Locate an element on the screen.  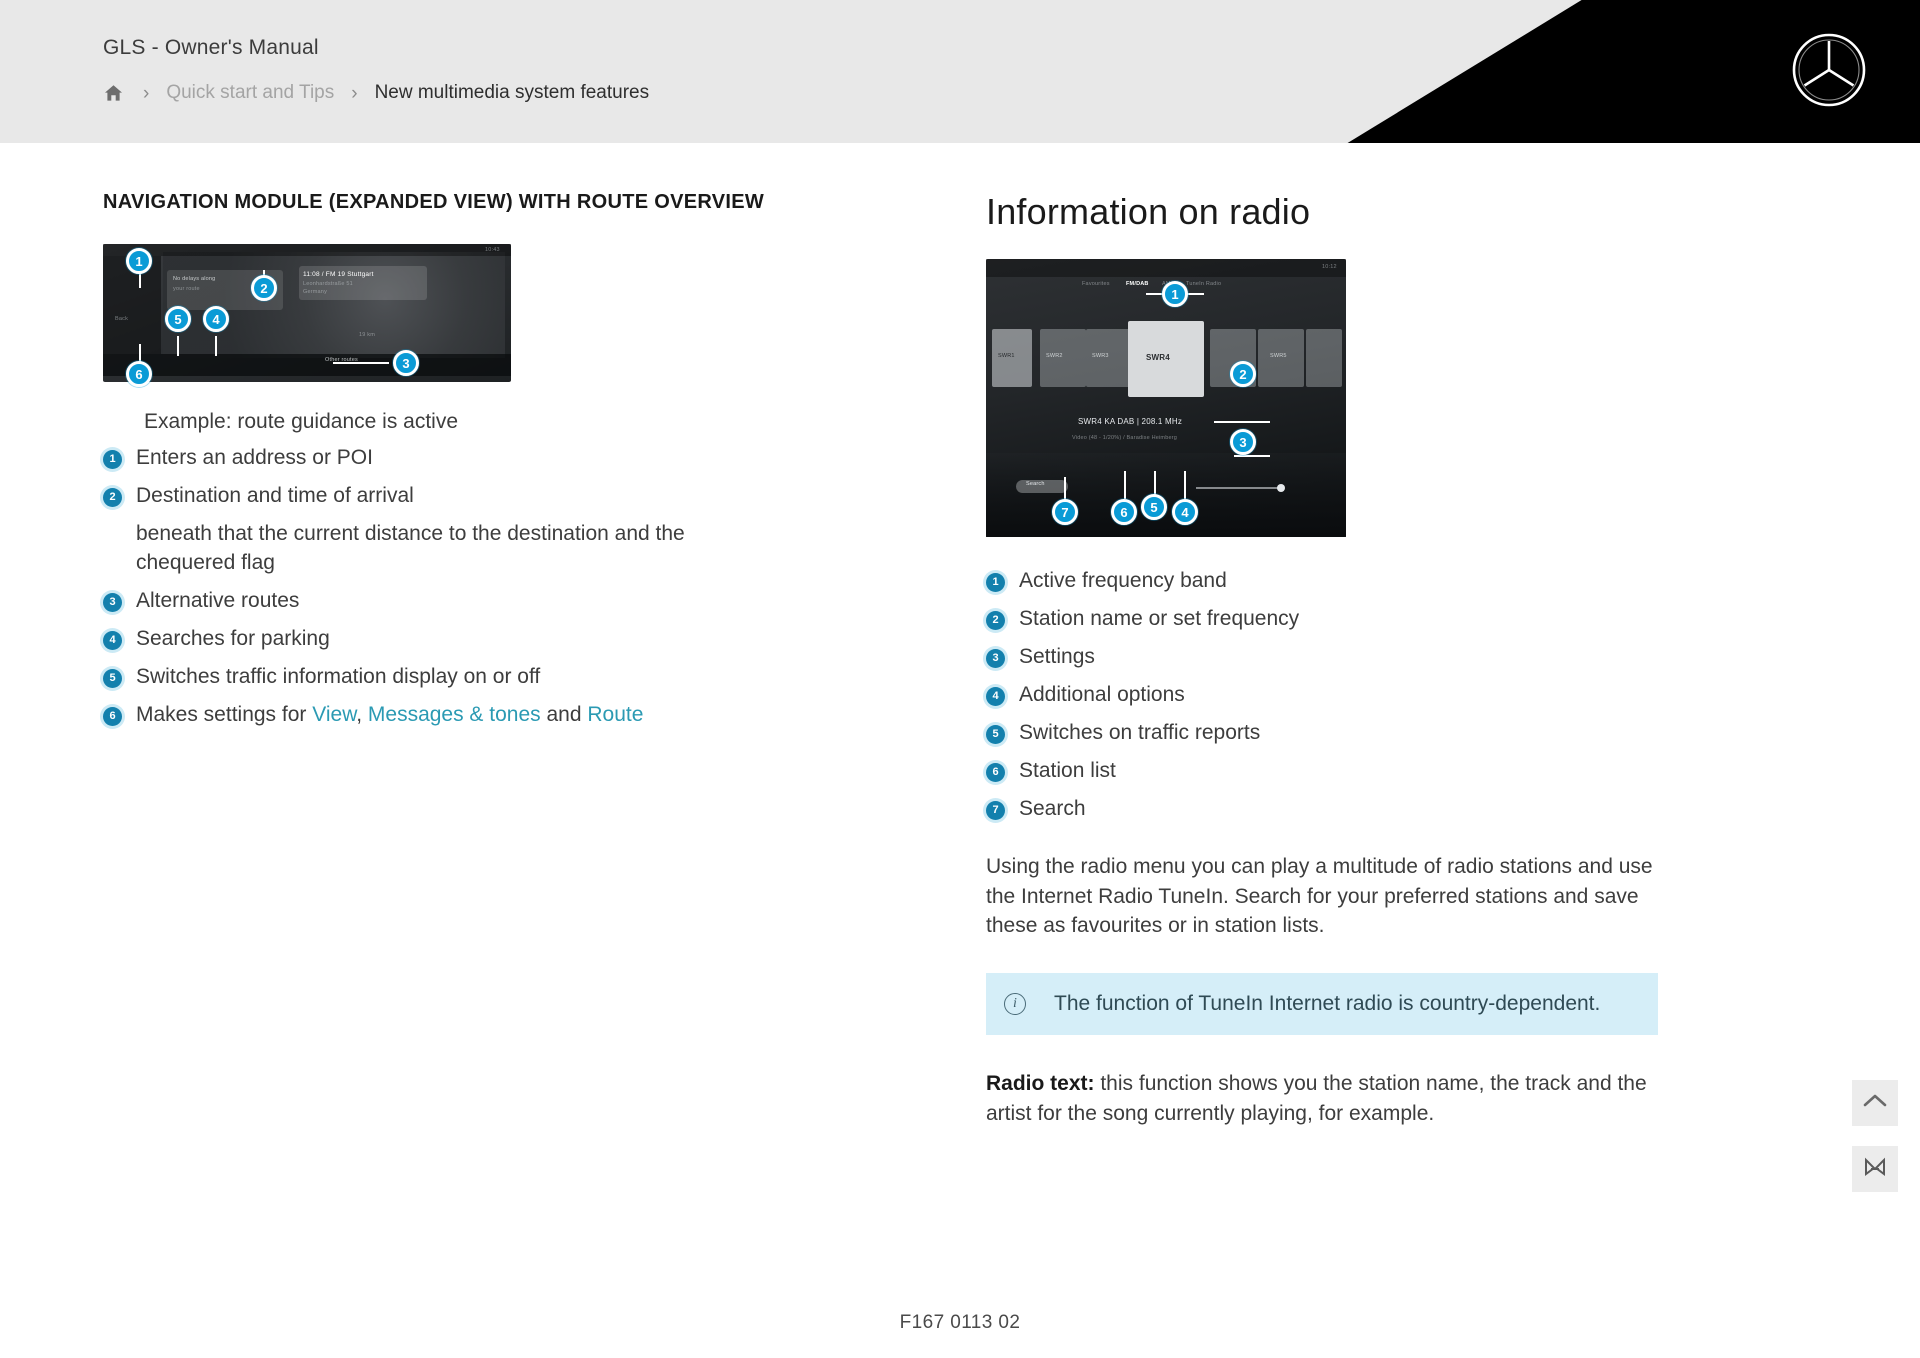
list-item-label: Destination and time of arrival is located at coordinates (275, 495).